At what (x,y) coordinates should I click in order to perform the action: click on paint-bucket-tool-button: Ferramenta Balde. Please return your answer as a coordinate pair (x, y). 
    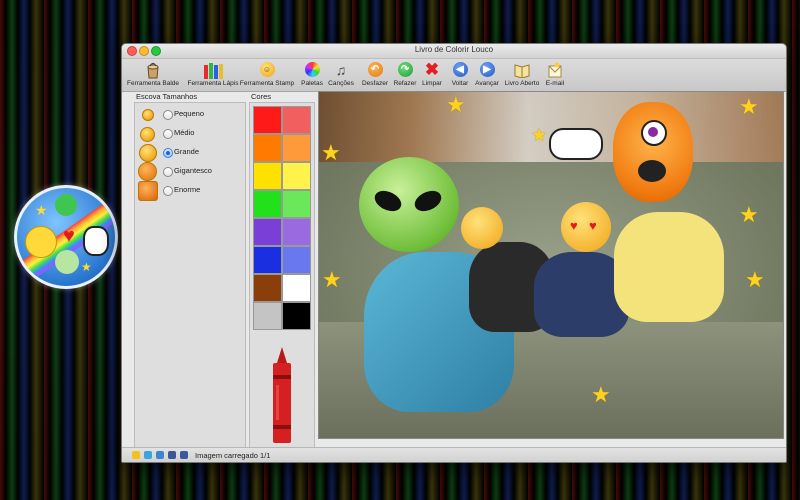
    Looking at the image, I should click on (153, 75).